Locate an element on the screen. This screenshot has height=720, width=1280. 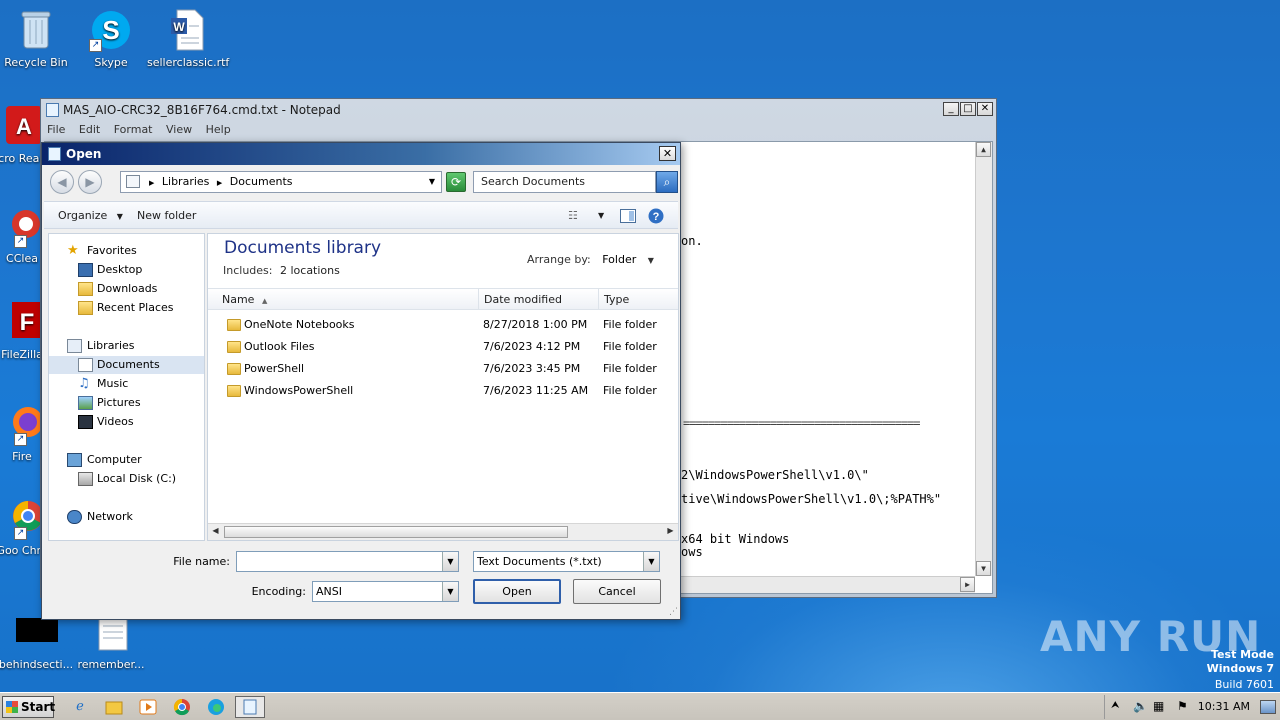
forward-button: ▶ is located at coordinates (90, 182).